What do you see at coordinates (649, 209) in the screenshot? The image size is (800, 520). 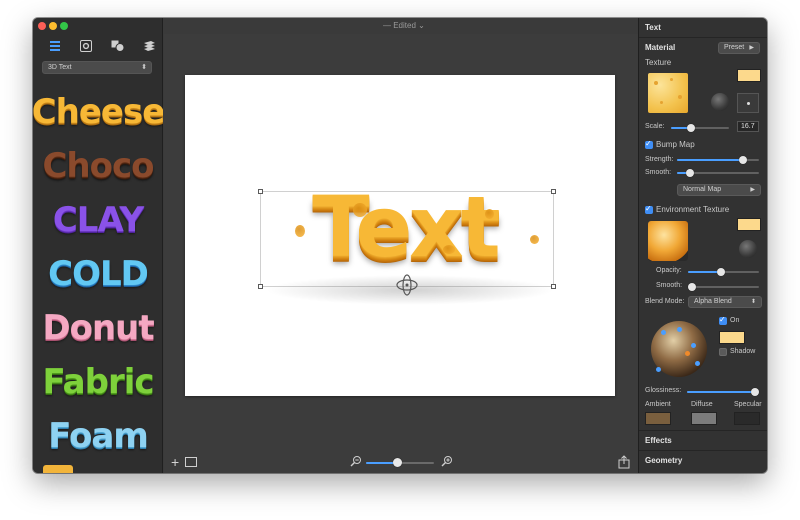 I see `environment-texture-checkbox` at bounding box center [649, 209].